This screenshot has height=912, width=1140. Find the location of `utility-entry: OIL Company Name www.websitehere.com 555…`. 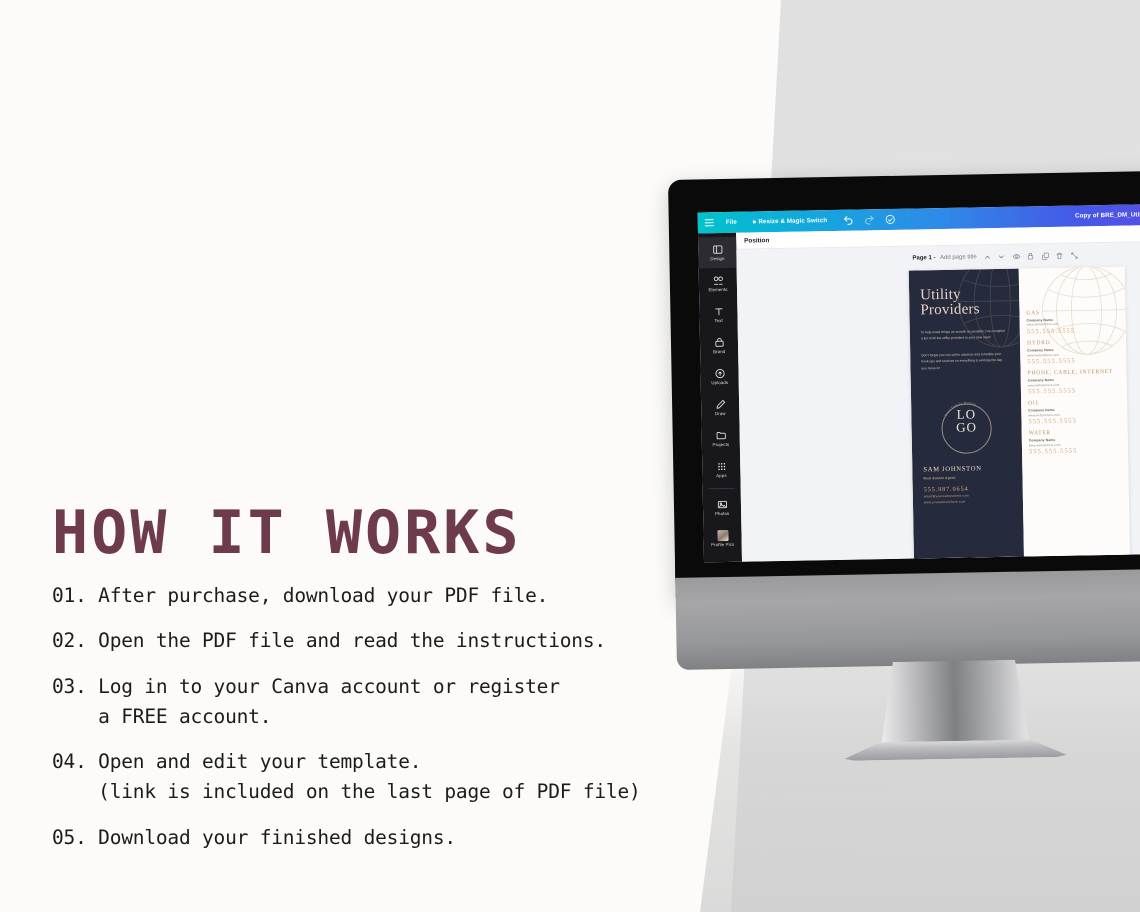

utility-entry: OIL Company Name www.websitehere.com 555… is located at coordinates (1077, 412).